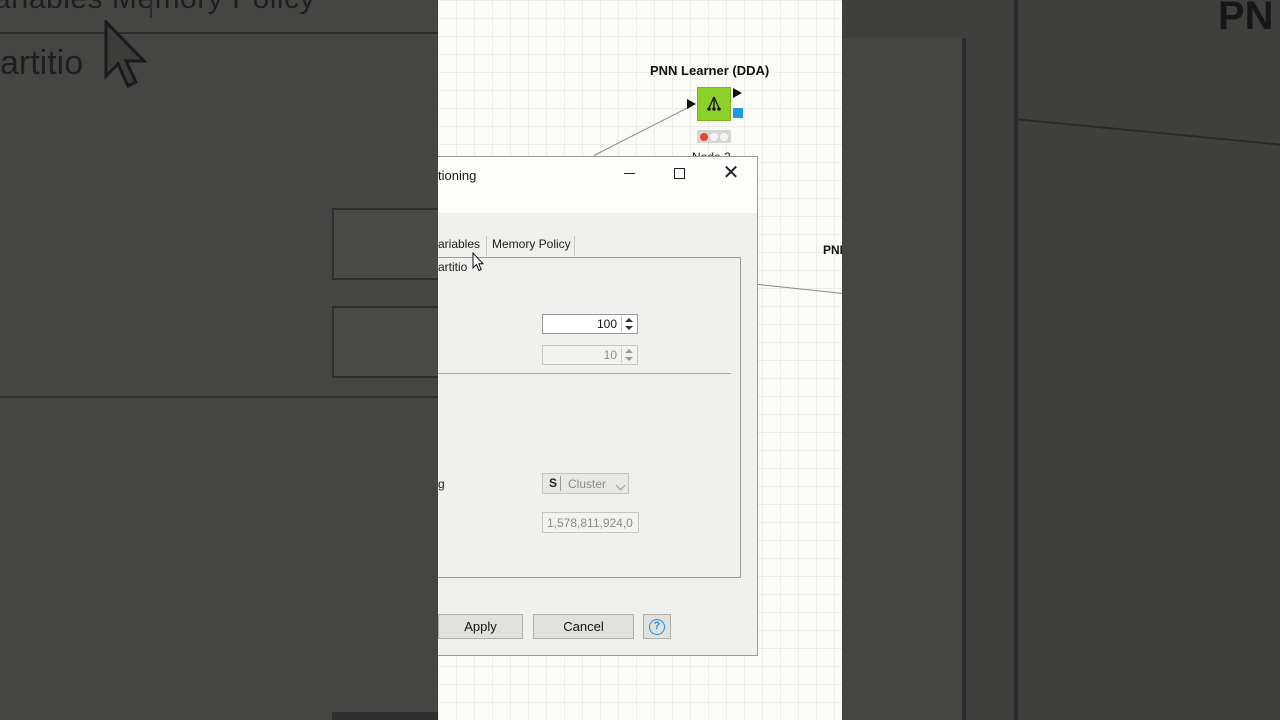 This screenshot has height=720, width=1280. Describe the element at coordinates (597, 185) in the screenshot. I see `dialog-titlebar: tioning ✕` at that location.